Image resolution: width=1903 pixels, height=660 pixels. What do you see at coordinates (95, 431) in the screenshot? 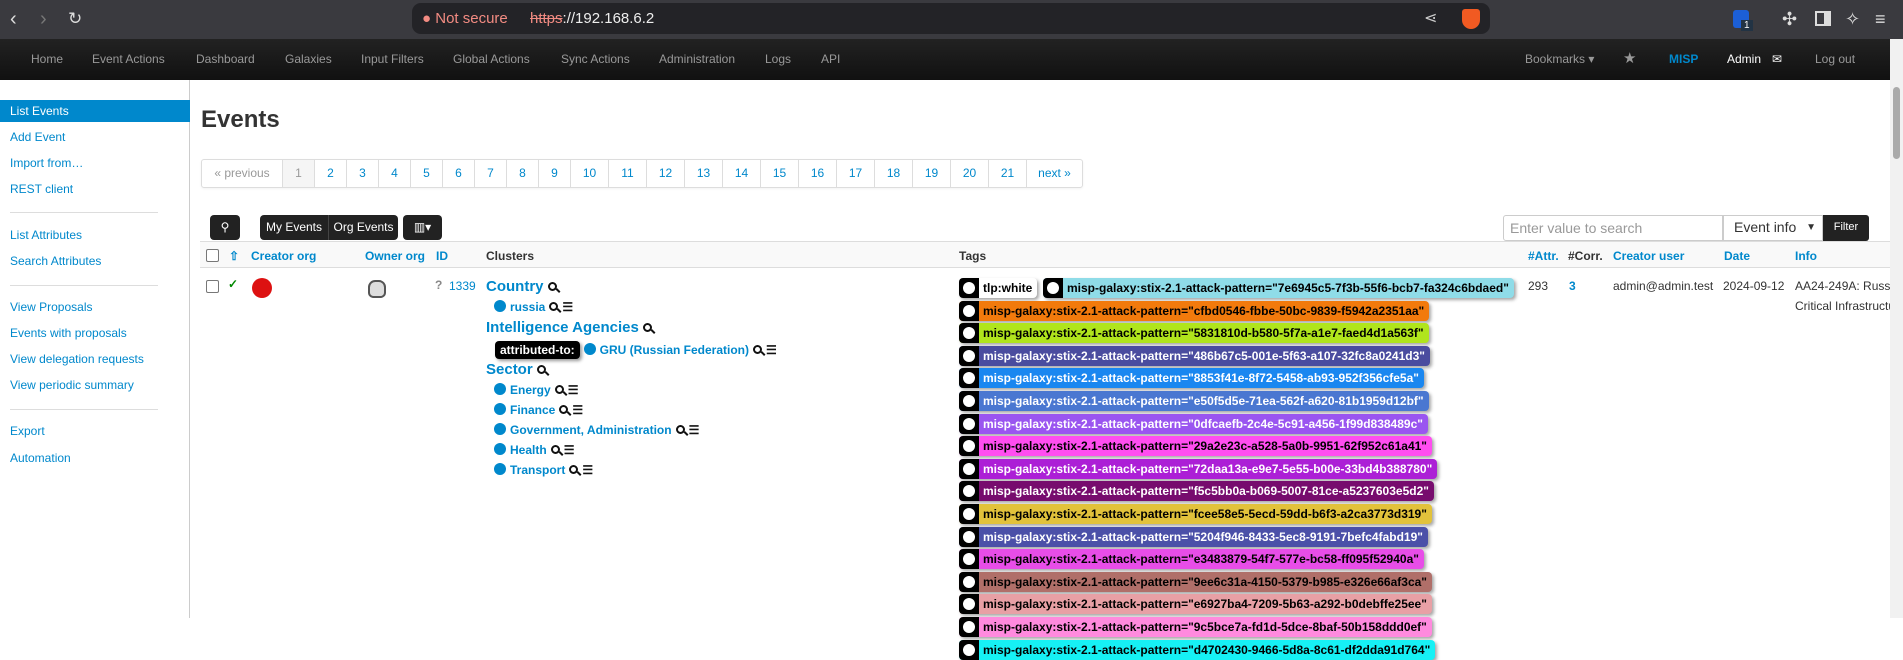
I see `sidebar-export: Export` at bounding box center [95, 431].